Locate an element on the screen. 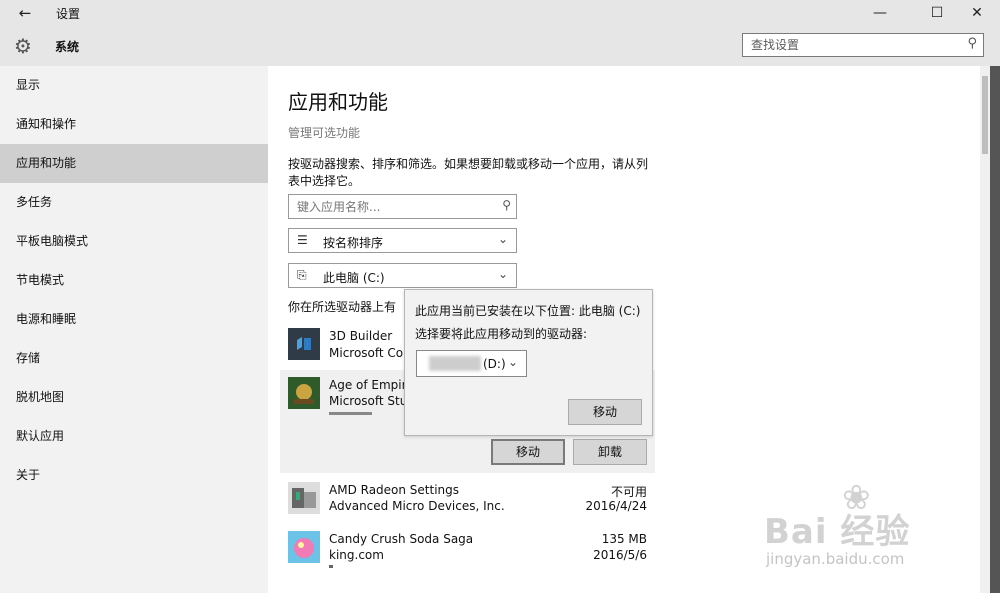 The width and height of the screenshot is (1000, 593). page-title: 应用和功能 is located at coordinates (338, 102).